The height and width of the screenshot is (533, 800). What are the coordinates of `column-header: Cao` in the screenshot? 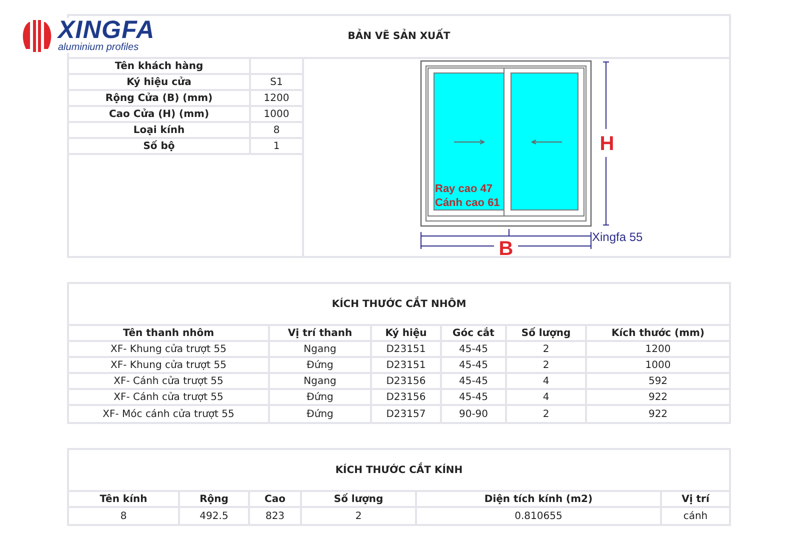 It's located at (276, 499).